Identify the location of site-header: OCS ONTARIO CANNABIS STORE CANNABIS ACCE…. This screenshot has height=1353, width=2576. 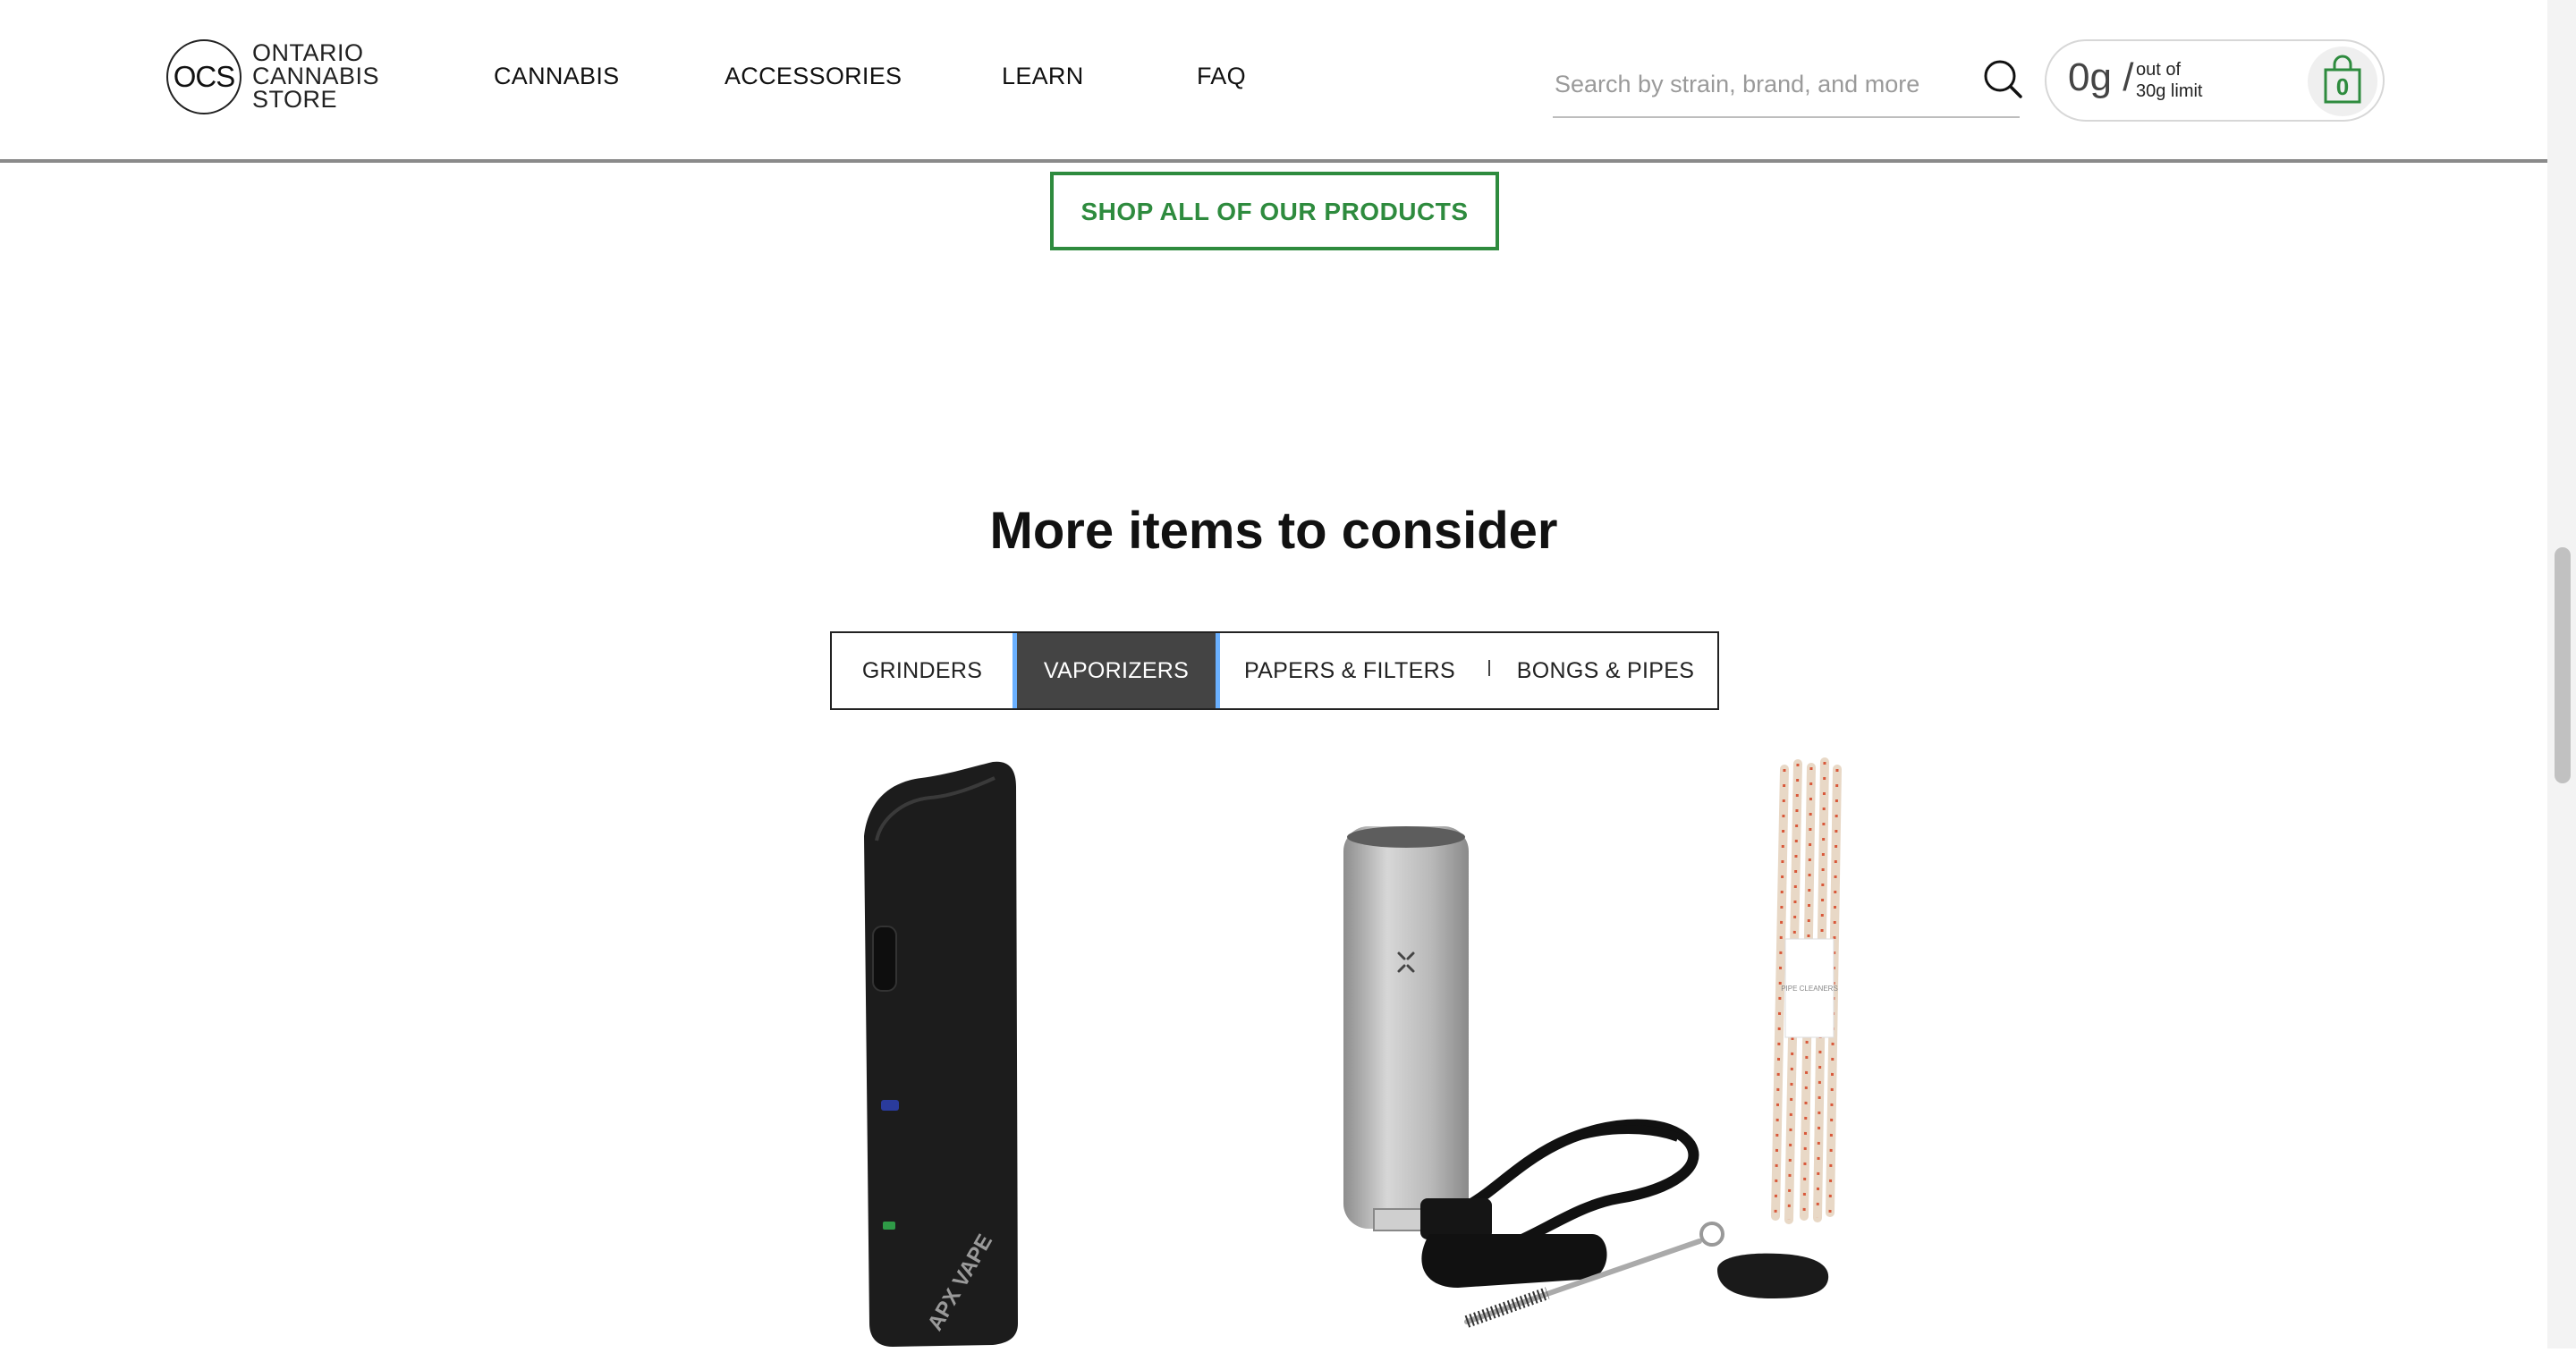
(1273, 81).